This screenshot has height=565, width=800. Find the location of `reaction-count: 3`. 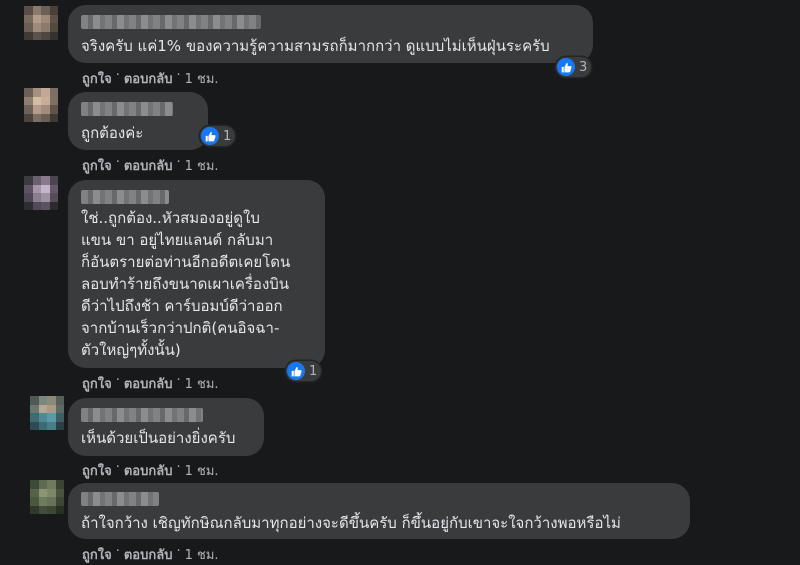

reaction-count: 3 is located at coordinates (574, 67).